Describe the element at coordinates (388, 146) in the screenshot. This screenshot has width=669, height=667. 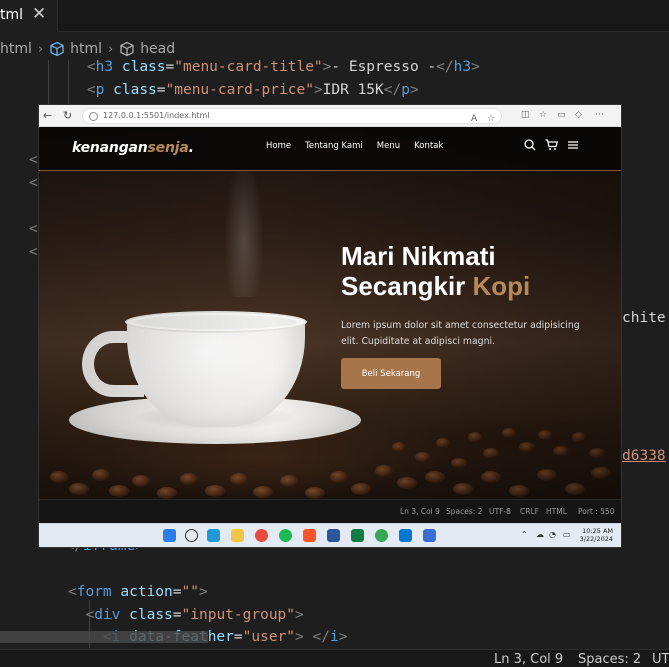
I see `nav-link-menu: Menu` at that location.